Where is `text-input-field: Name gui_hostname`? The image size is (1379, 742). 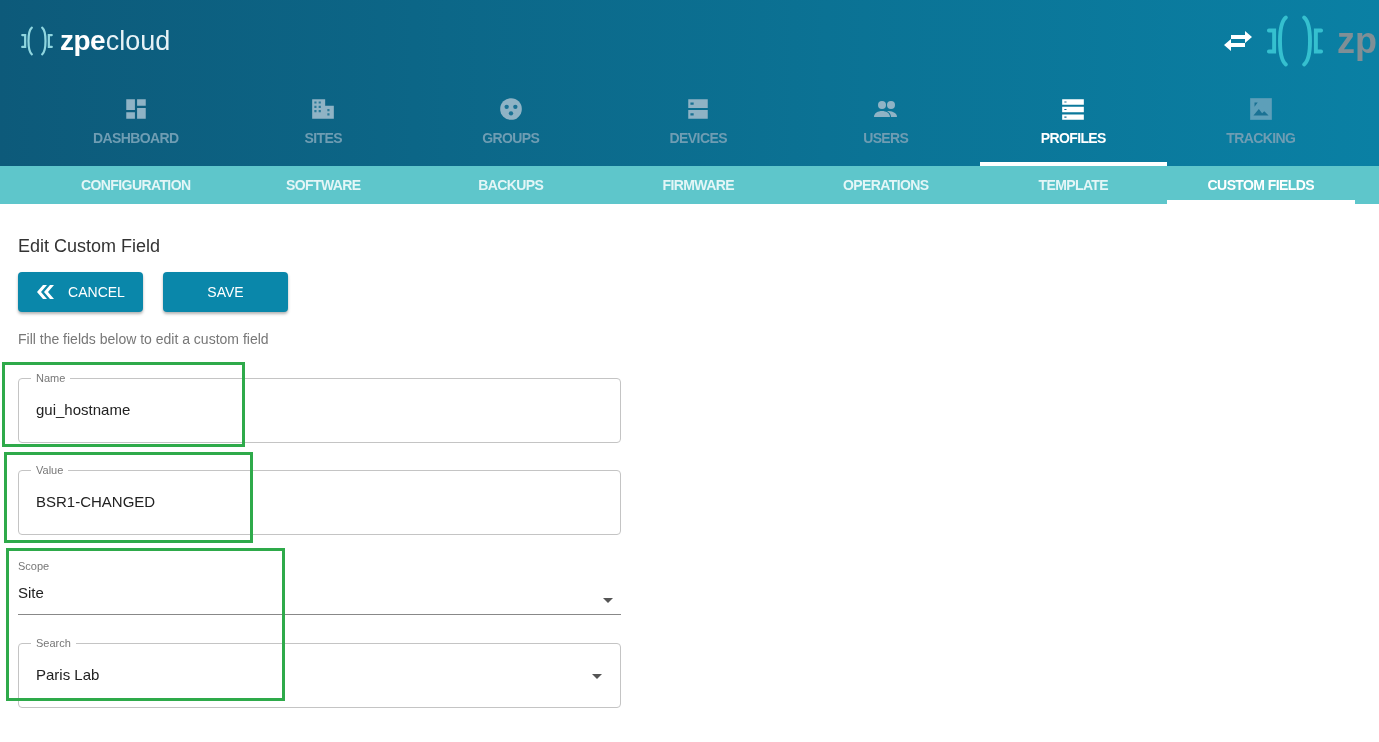 text-input-field: Name gui_hostname is located at coordinates (319, 407).